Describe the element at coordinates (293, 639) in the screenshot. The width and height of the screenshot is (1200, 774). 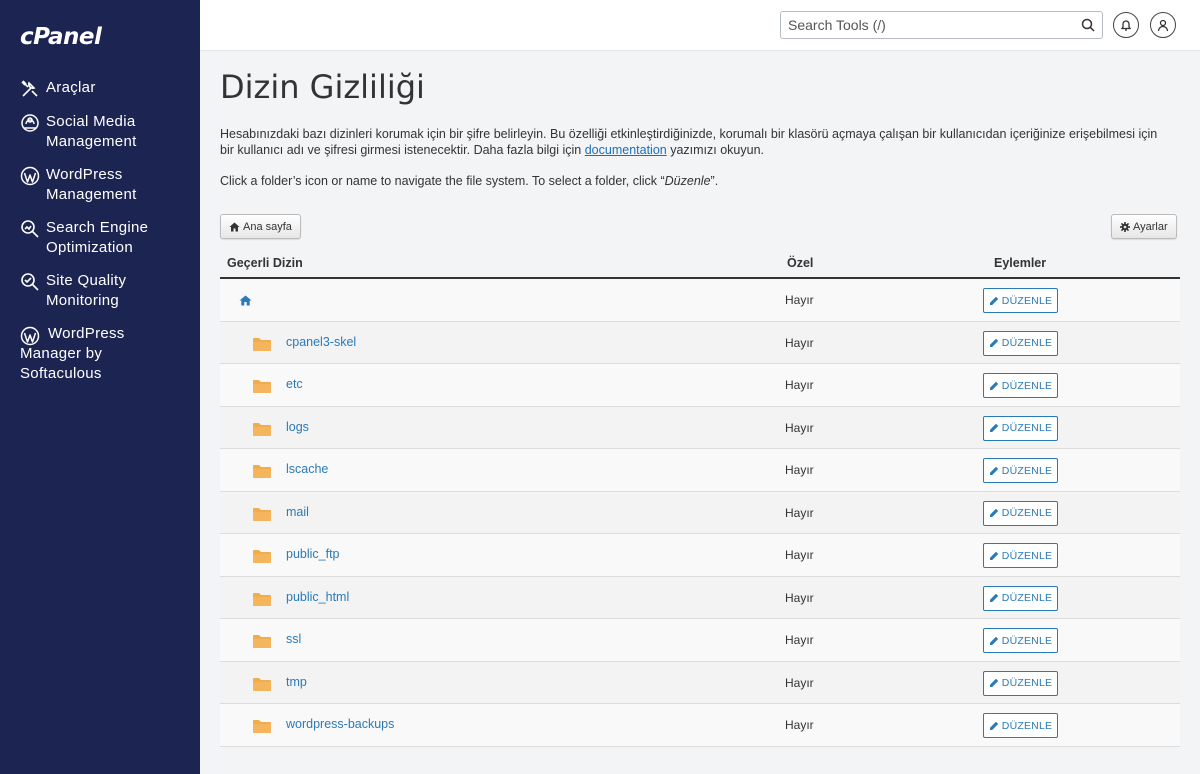
I see `folder-name-link: ssl` at that location.